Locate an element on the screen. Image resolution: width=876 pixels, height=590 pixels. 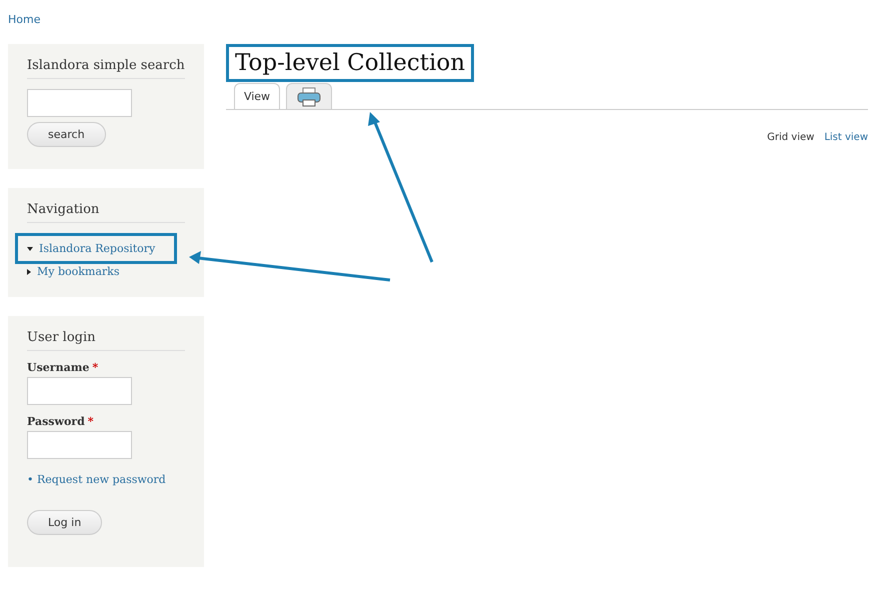
field-label: Username * is located at coordinates (63, 367).